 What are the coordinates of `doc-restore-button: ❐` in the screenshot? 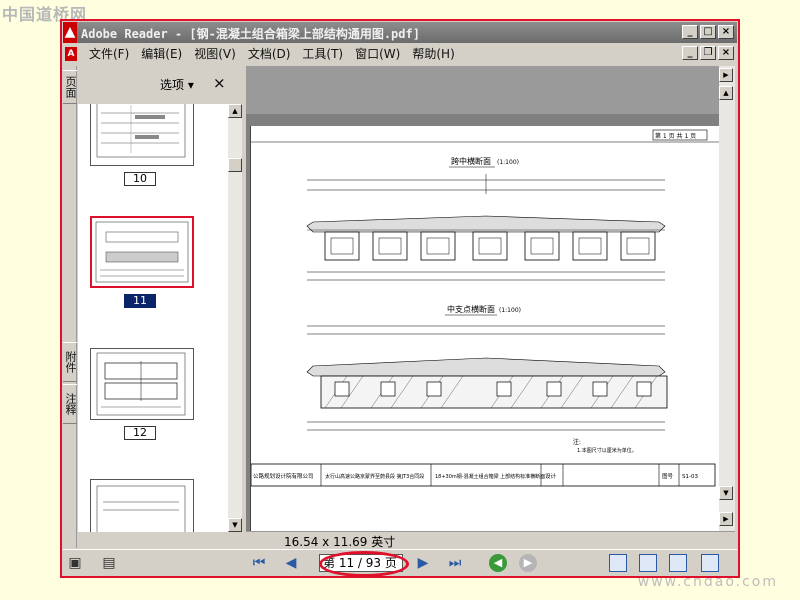 It's located at (708, 53).